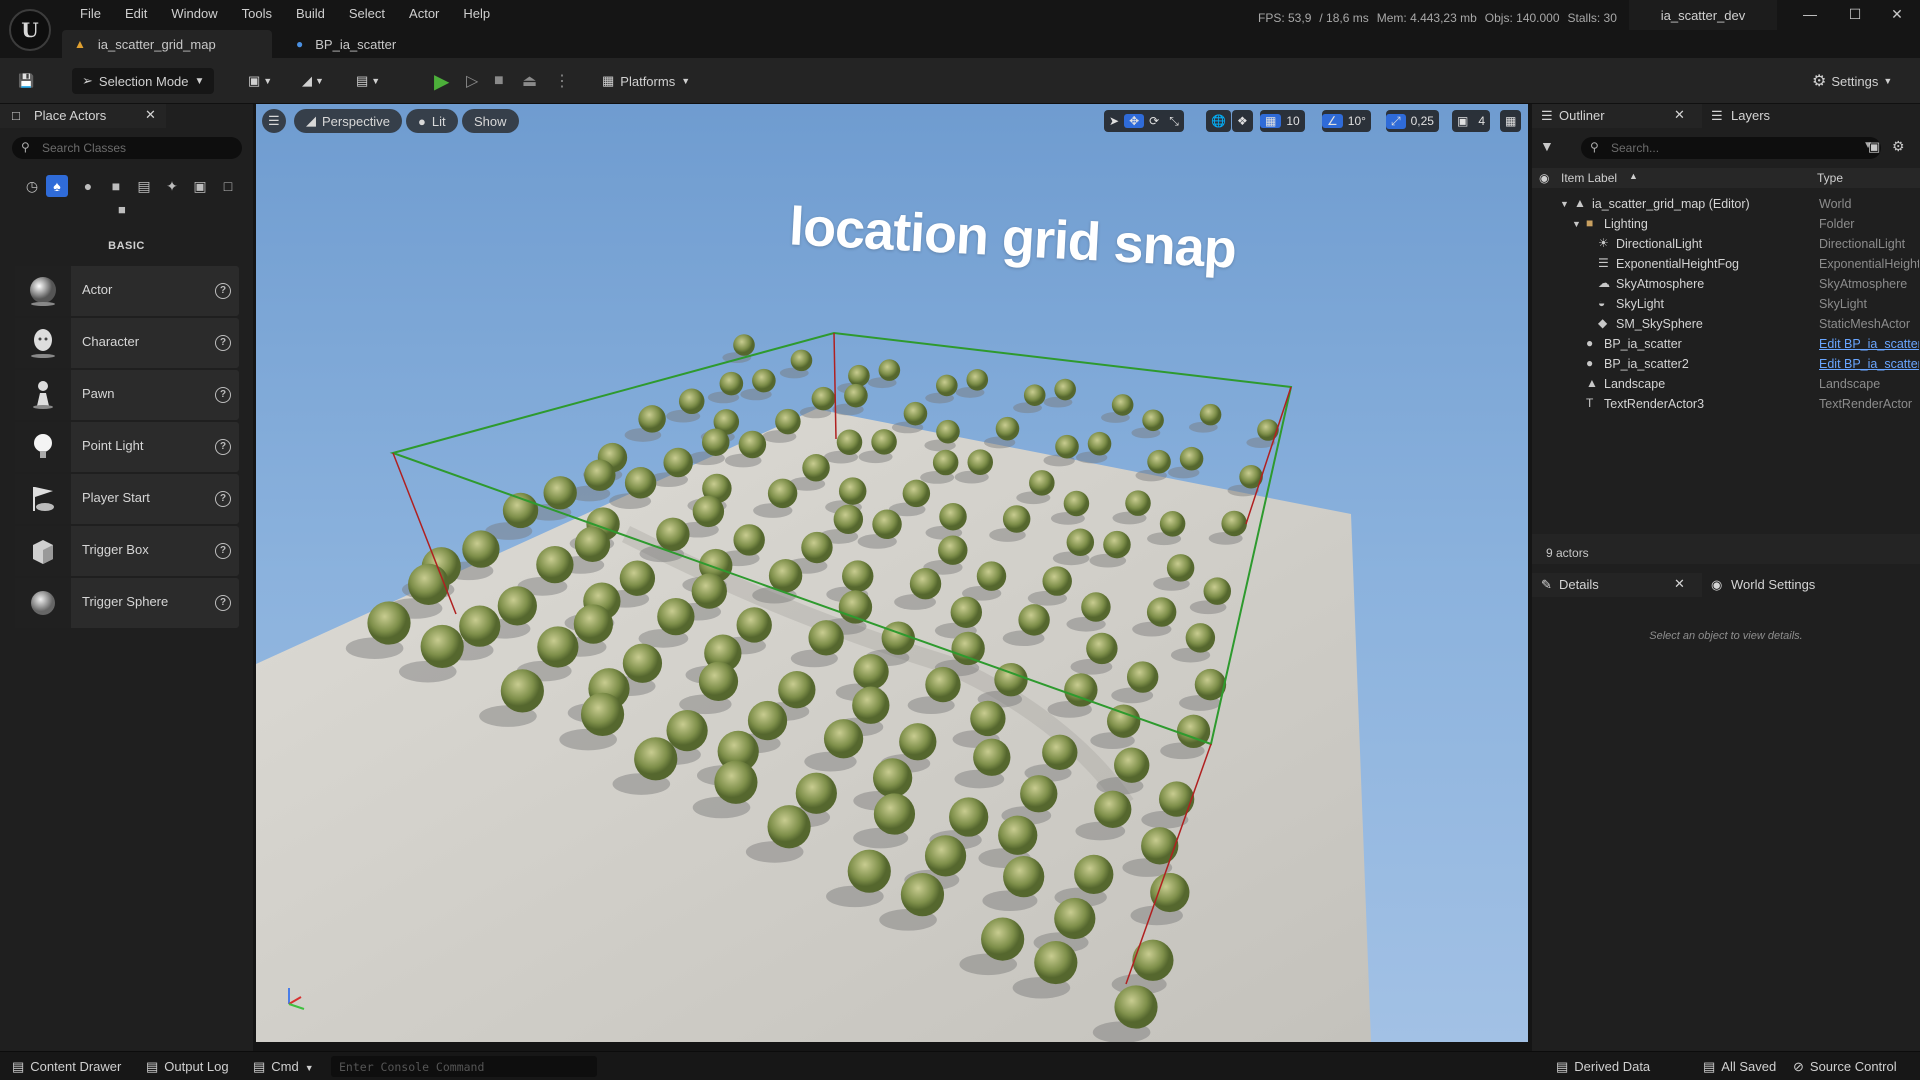  I want to click on menu-build: Build, so click(310, 14).